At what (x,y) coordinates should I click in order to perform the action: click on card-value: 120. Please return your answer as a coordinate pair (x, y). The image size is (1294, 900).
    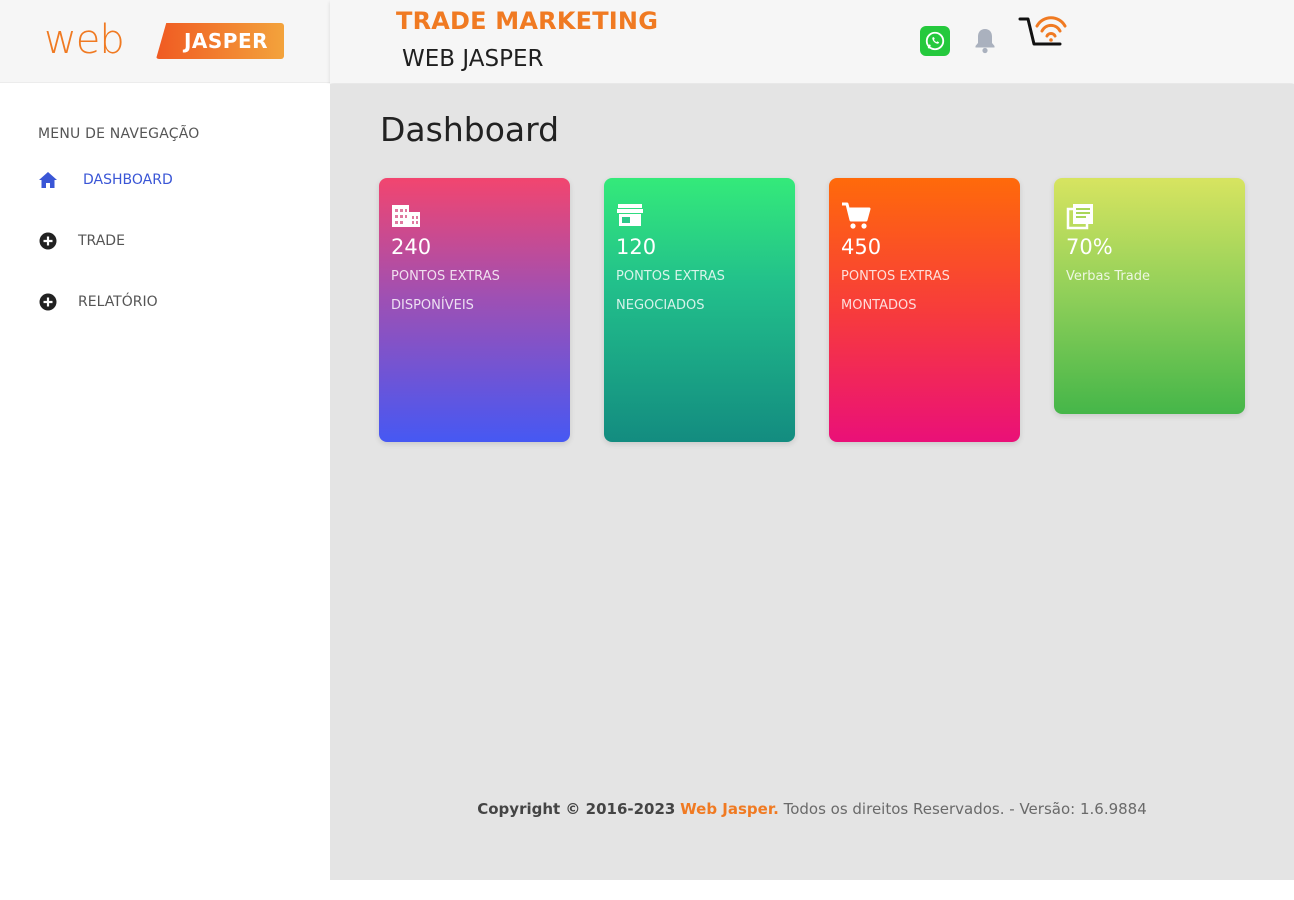
    Looking at the image, I should click on (636, 247).